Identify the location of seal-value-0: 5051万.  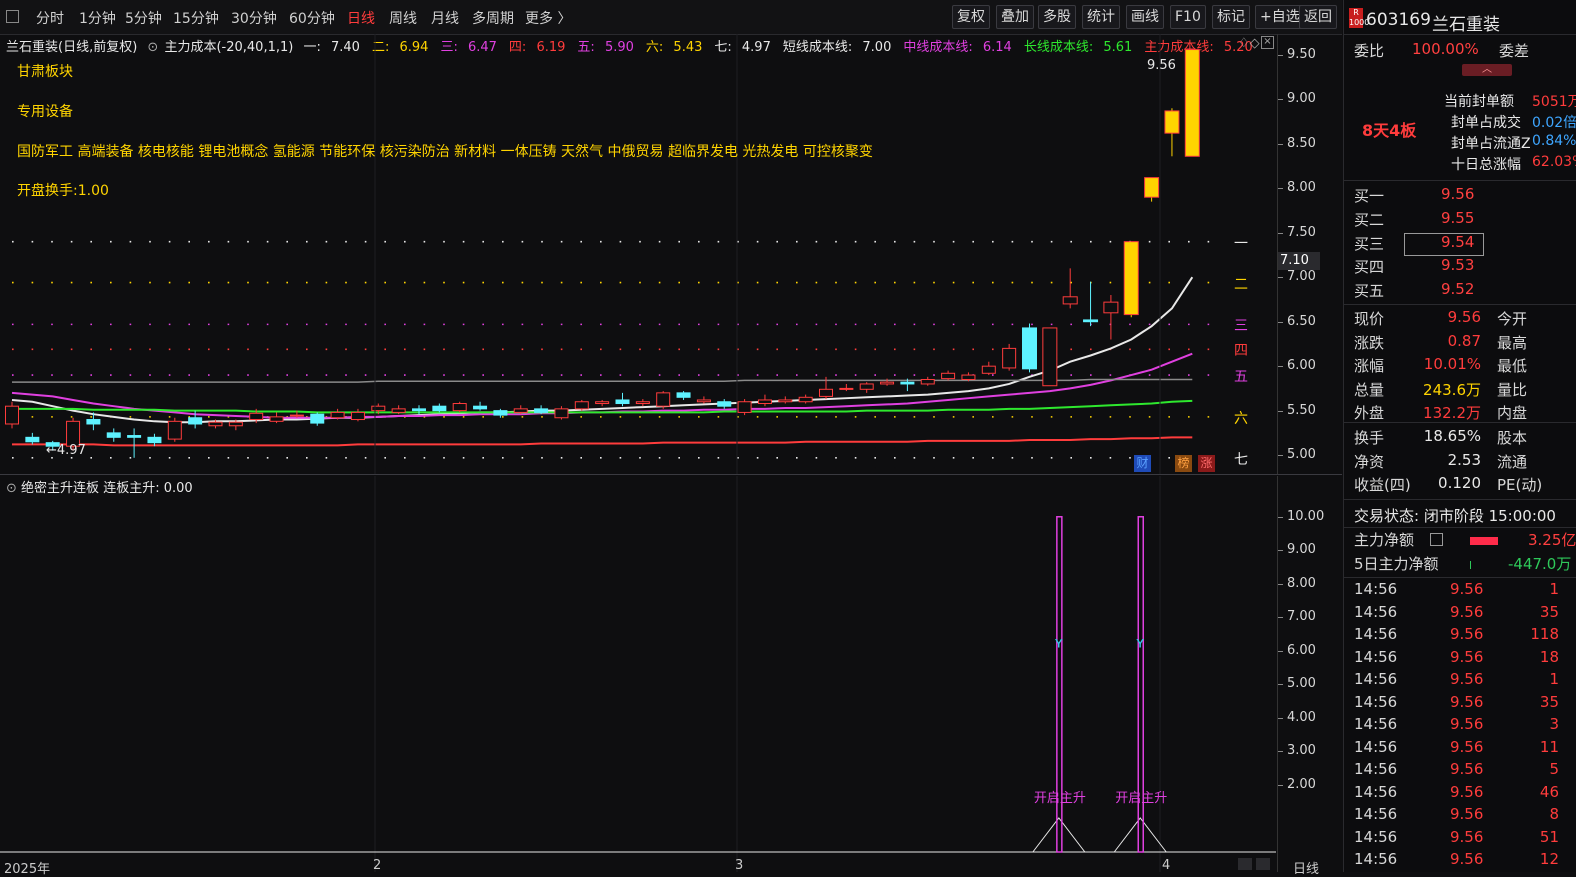
(1554, 102).